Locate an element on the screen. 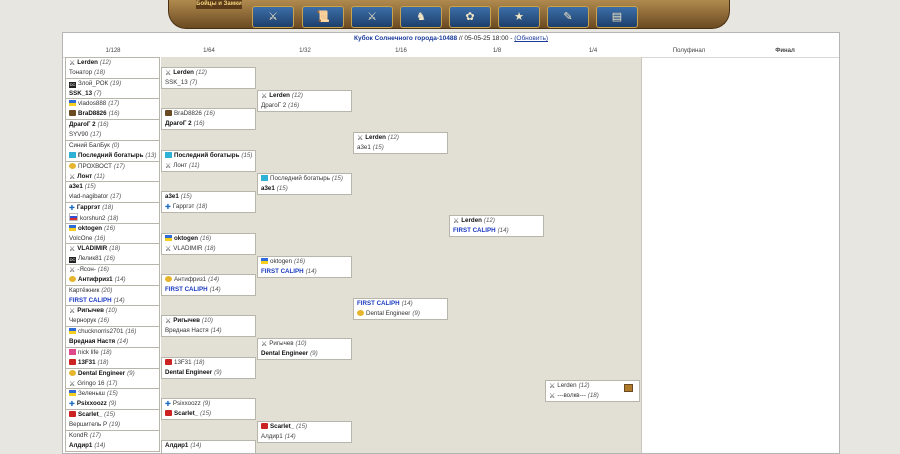  player-entry: Вершитель Р (19) is located at coordinates (112, 425).